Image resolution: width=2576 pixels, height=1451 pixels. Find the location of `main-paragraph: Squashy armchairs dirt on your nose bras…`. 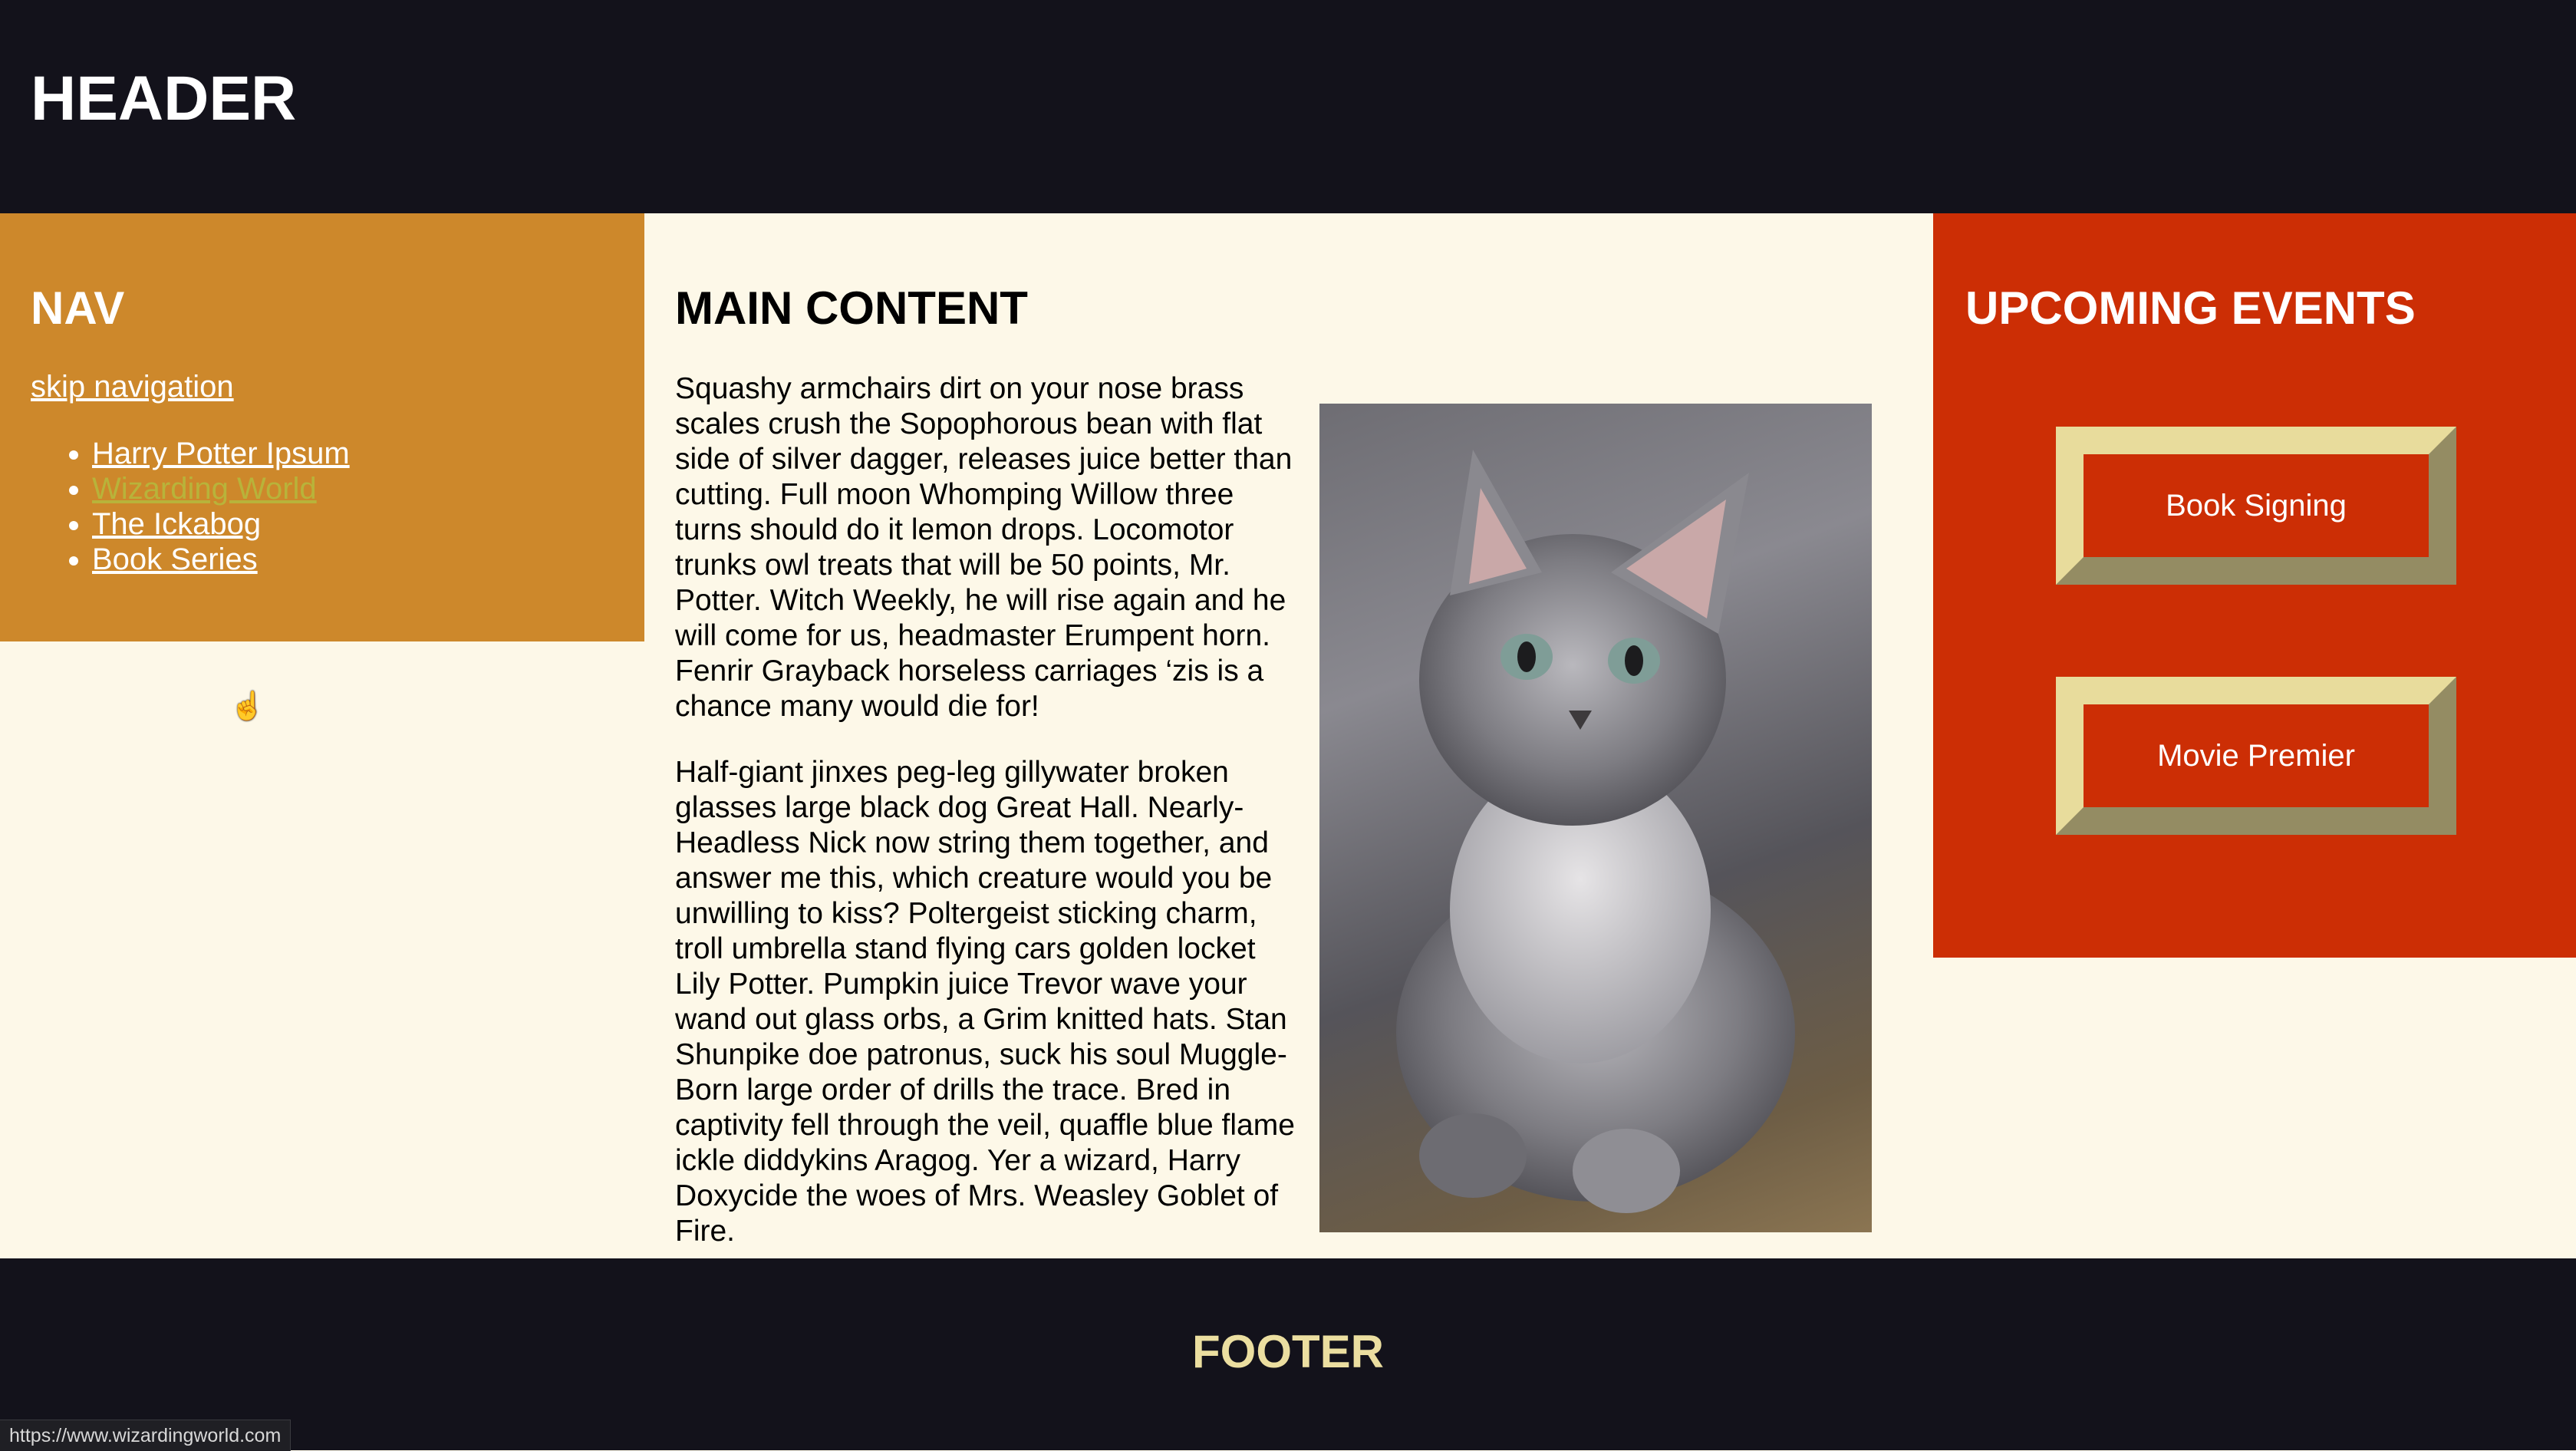

main-paragraph: Squashy armchairs dirt on your nose bras… is located at coordinates (984, 547).